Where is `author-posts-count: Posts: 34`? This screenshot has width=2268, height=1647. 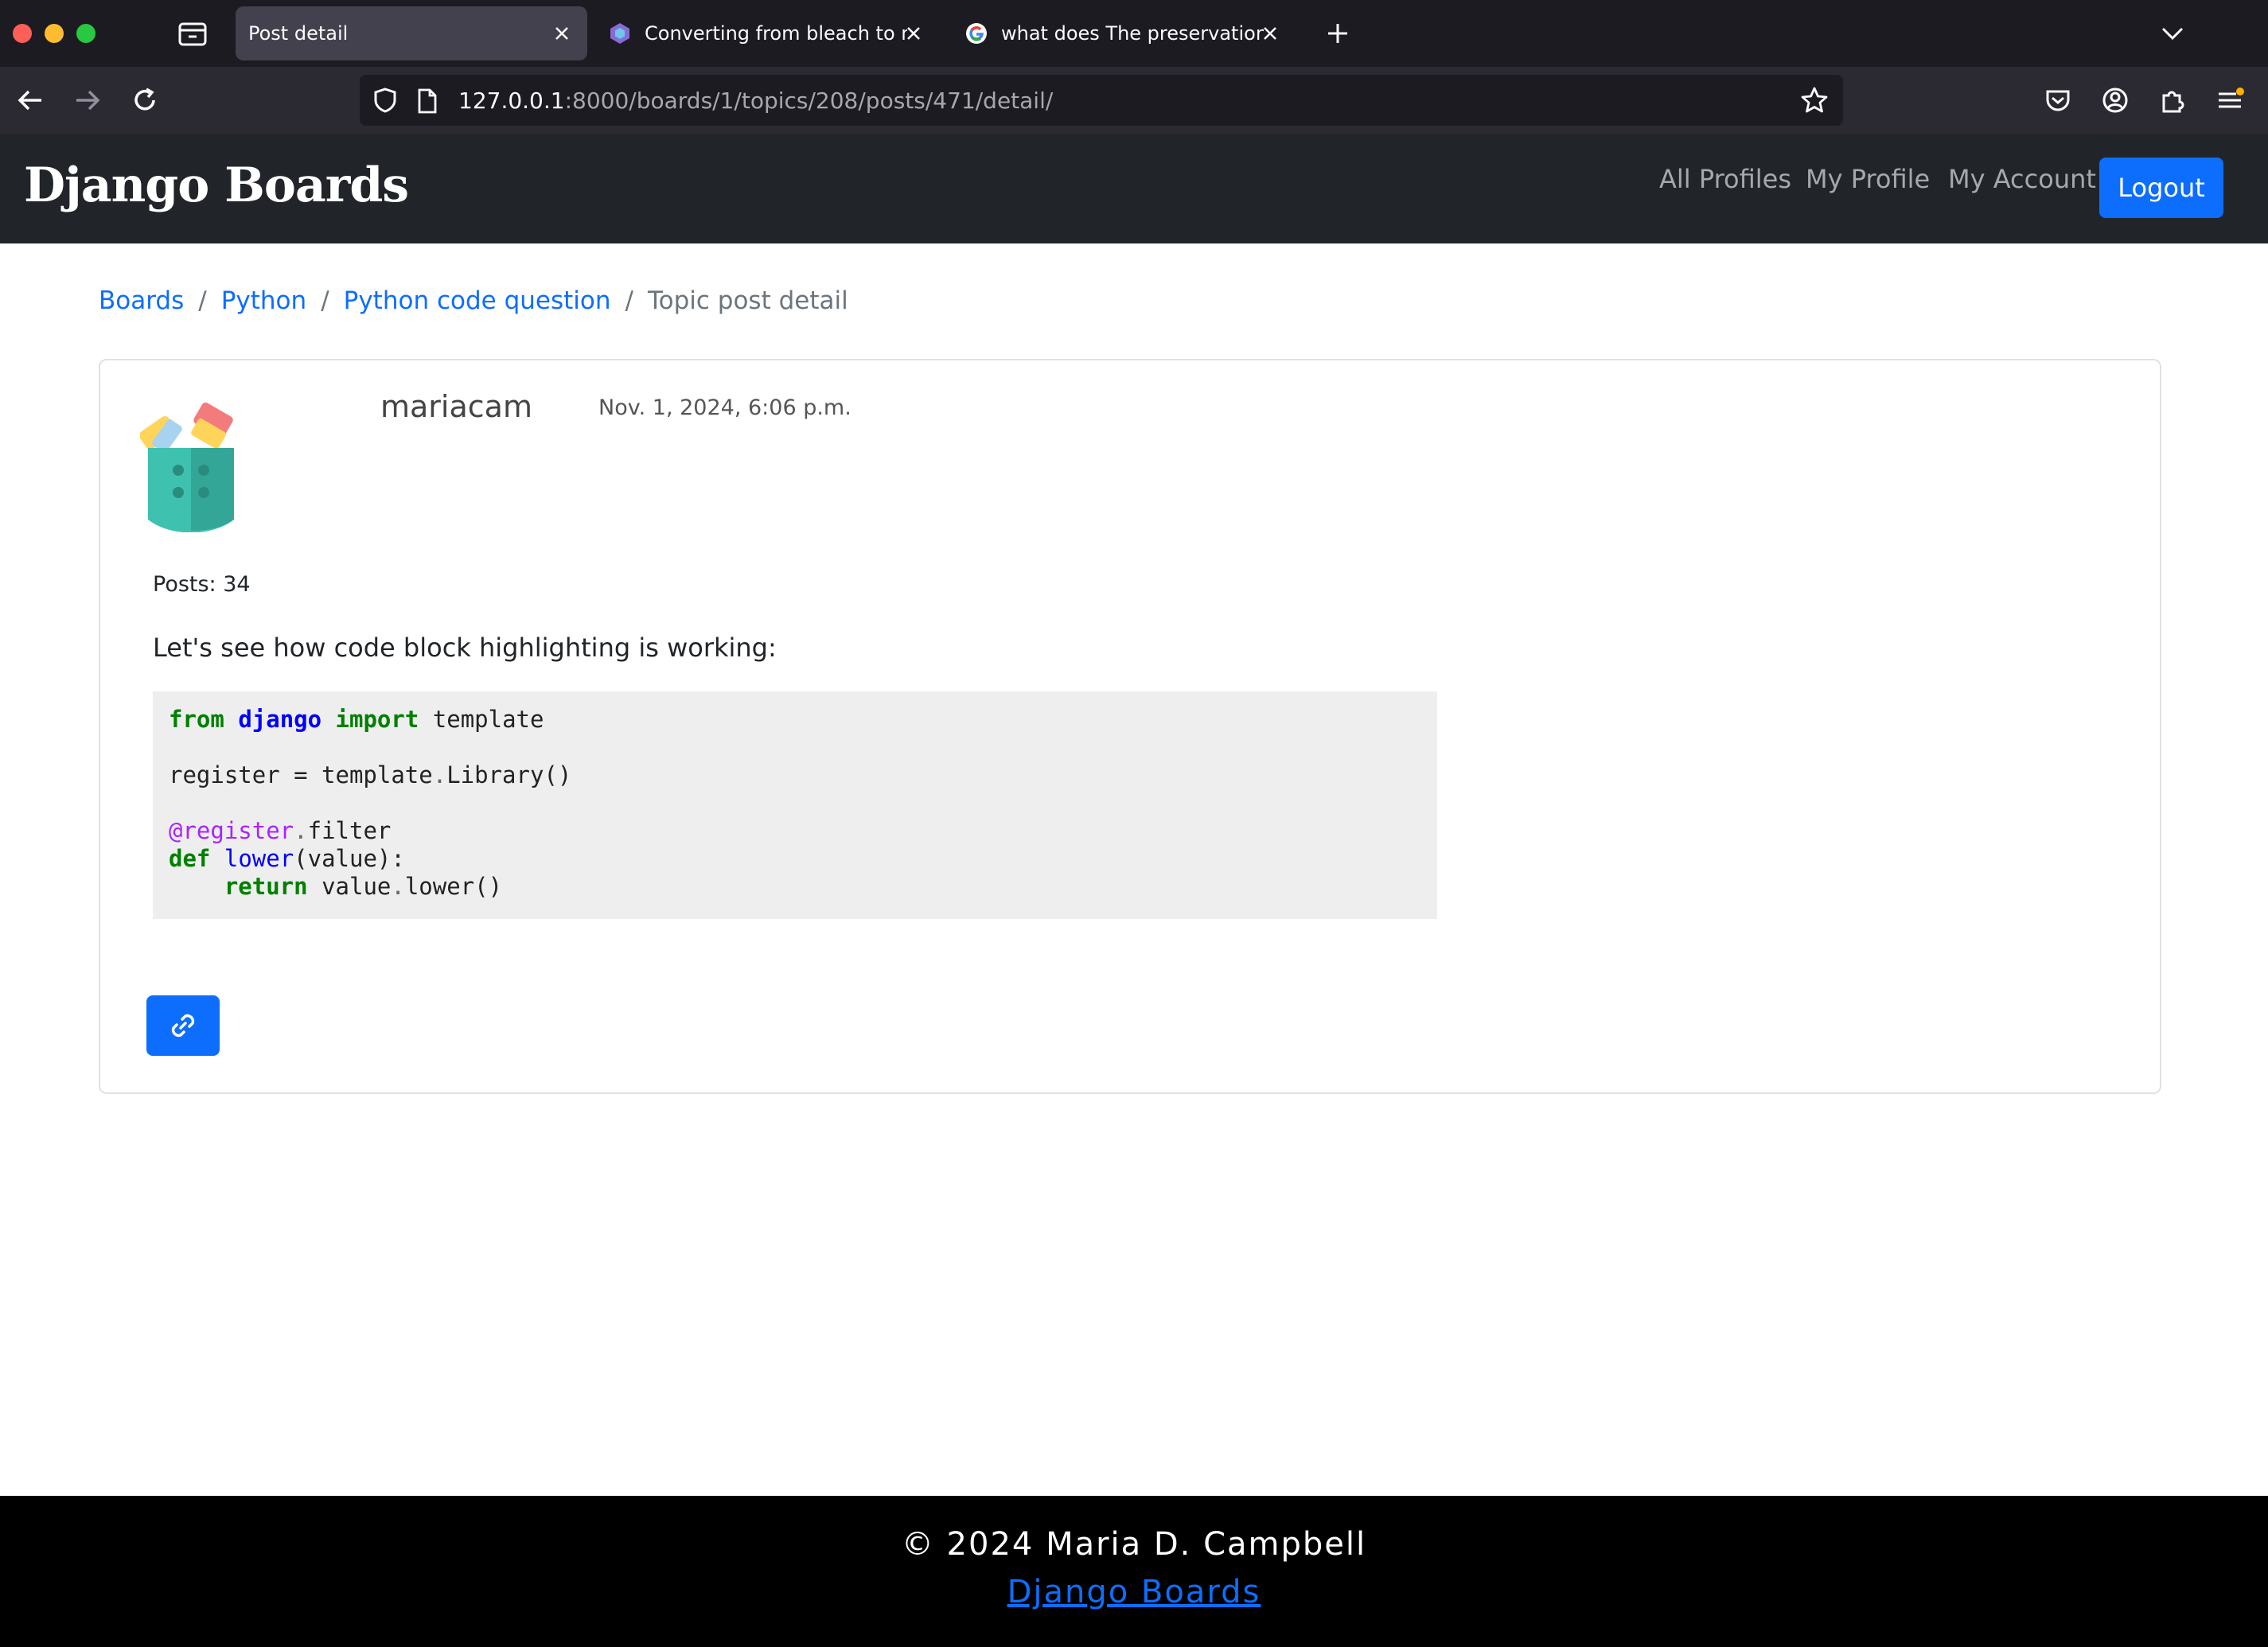
author-posts-count: Posts: 34 is located at coordinates (202, 584).